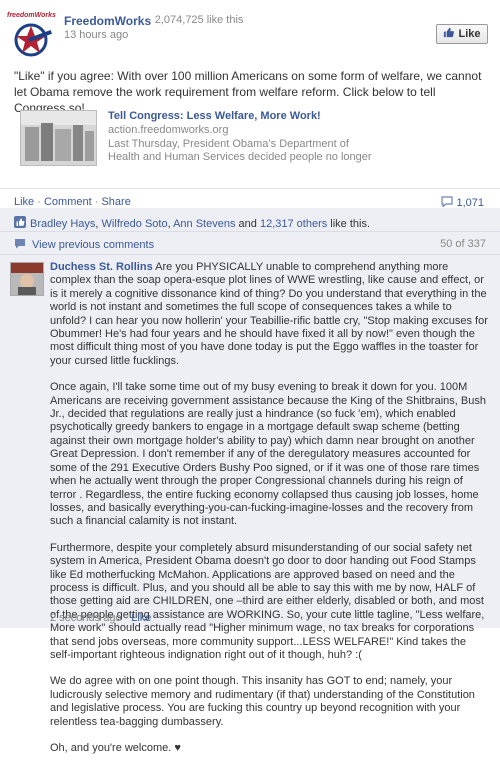  What do you see at coordinates (141, 618) in the screenshot?
I see `comment-like-link: Like` at bounding box center [141, 618].